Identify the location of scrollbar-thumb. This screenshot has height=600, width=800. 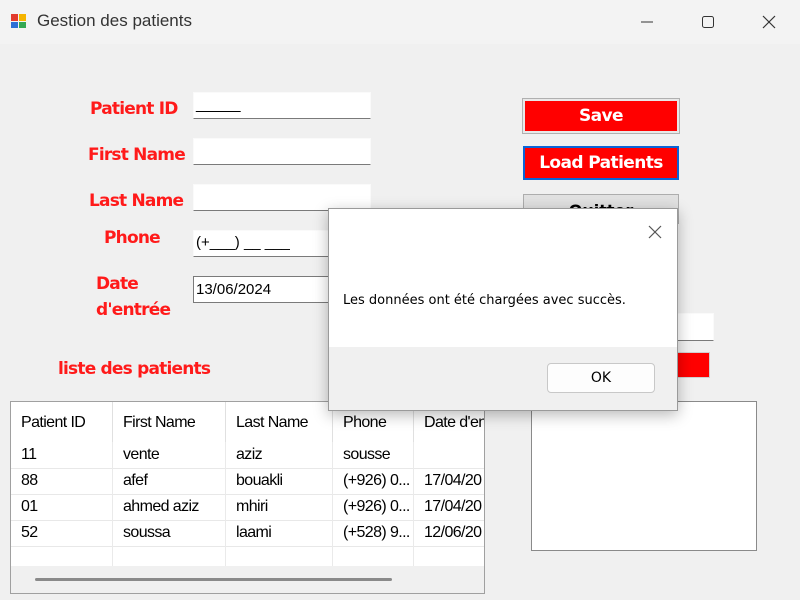
(213, 579).